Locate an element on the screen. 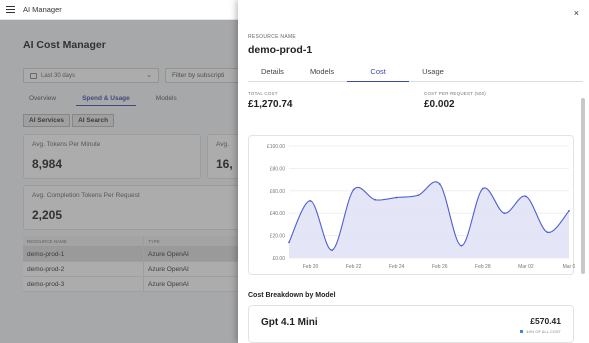  x-tick-label: Mar 02 is located at coordinates (526, 267).